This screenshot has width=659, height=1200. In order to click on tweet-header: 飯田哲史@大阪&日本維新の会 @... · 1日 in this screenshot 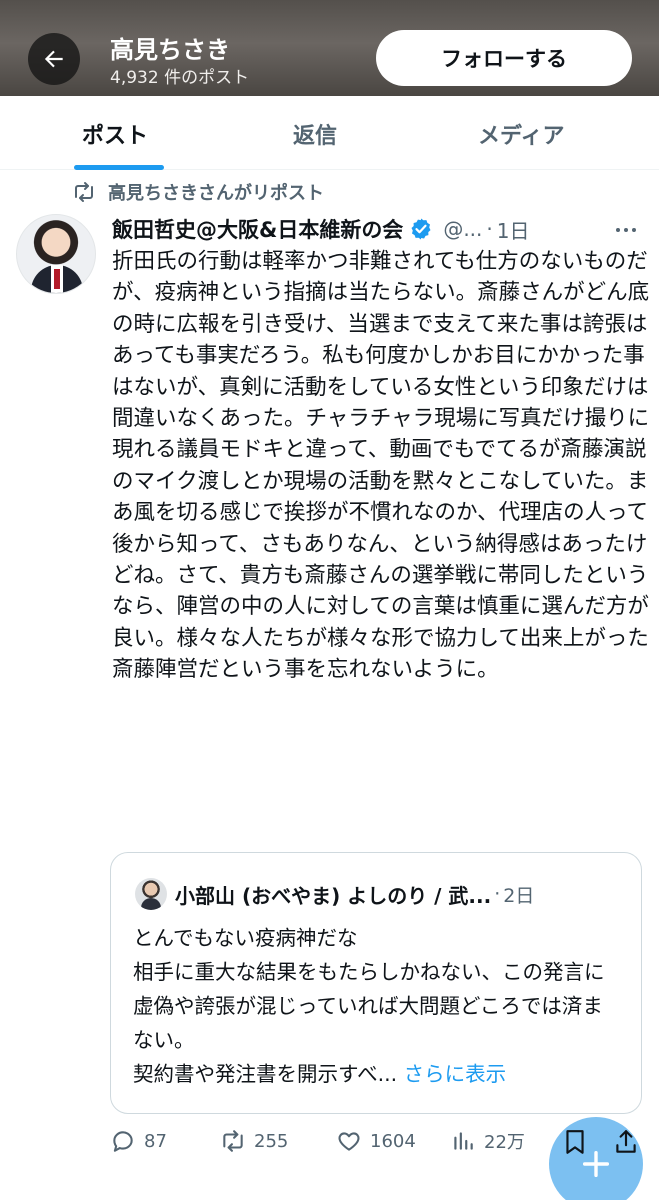, I will do `click(377, 229)`.